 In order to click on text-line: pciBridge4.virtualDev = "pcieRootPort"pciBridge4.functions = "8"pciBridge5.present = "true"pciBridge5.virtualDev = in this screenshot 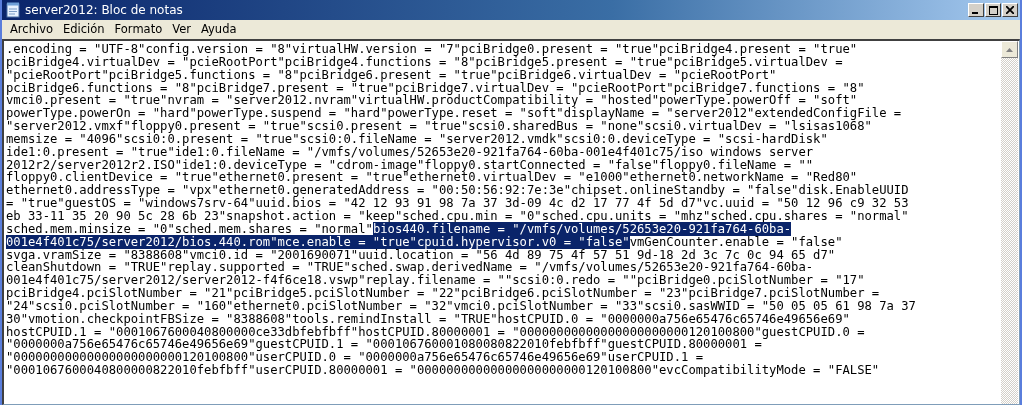, I will do `click(424, 61)`.